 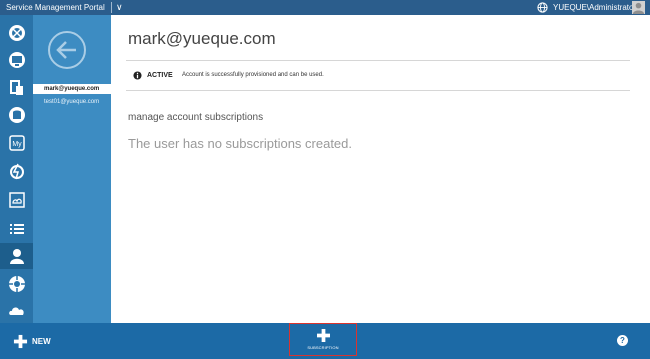 I want to click on mysql-icon: My, so click(x=16, y=143).